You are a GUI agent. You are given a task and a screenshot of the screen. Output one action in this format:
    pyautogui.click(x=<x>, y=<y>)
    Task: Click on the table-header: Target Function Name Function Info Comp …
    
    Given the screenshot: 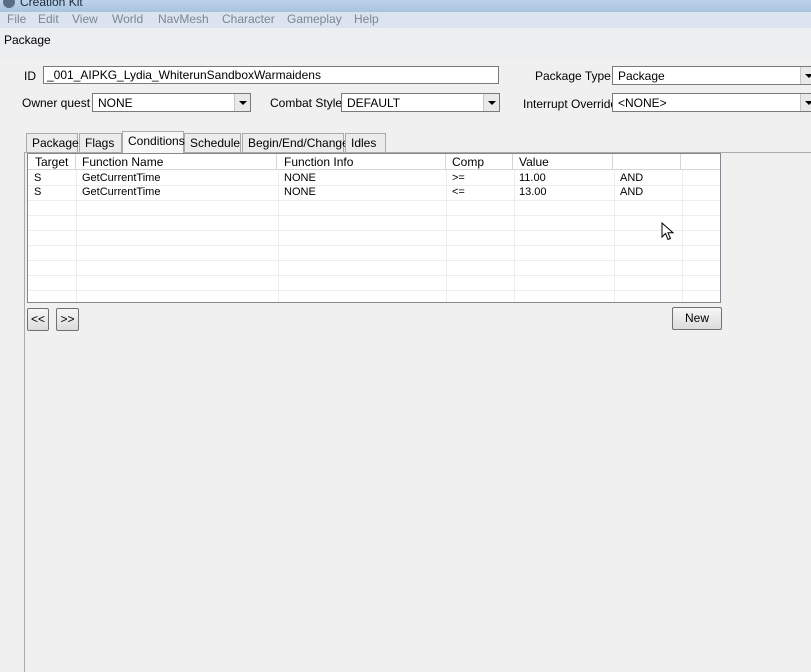 What is the action you would take?
    pyautogui.click(x=374, y=162)
    